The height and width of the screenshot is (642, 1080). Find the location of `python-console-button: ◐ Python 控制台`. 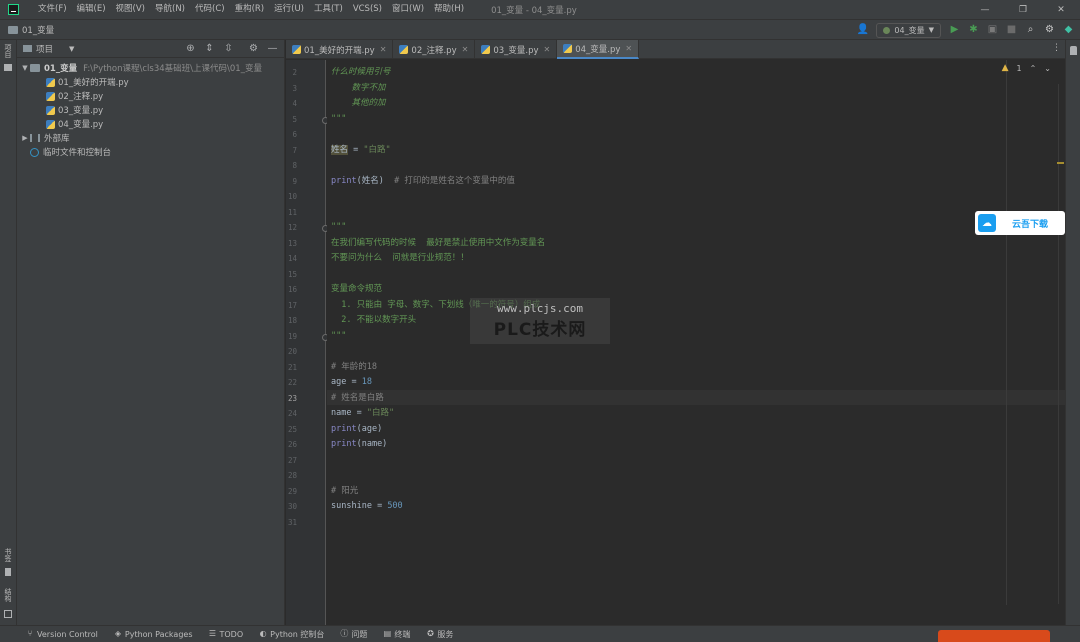

python-console-button: ◐ Python 控制台 is located at coordinates (292, 634).